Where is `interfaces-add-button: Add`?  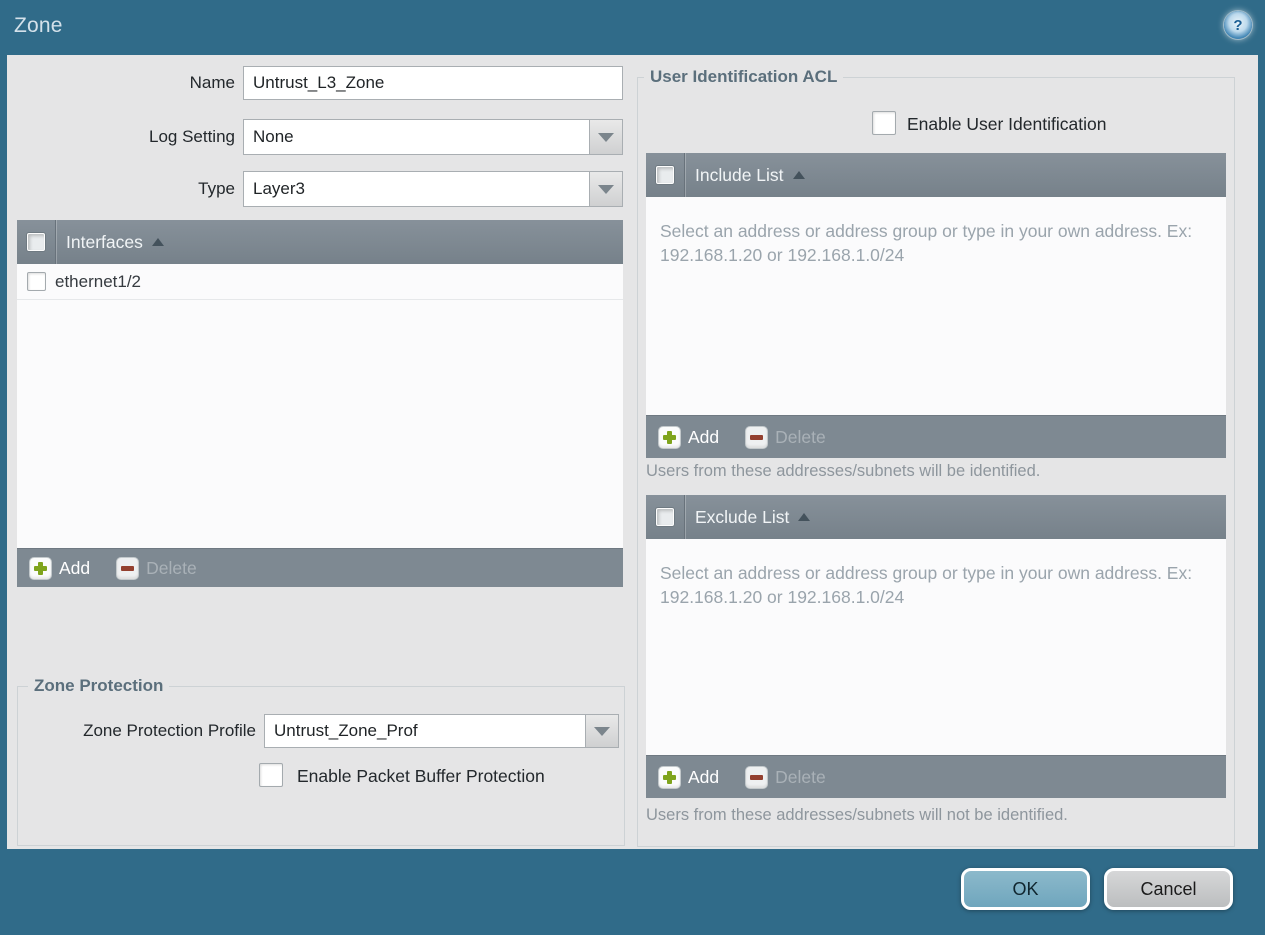
interfaces-add-button: Add is located at coordinates (59, 568).